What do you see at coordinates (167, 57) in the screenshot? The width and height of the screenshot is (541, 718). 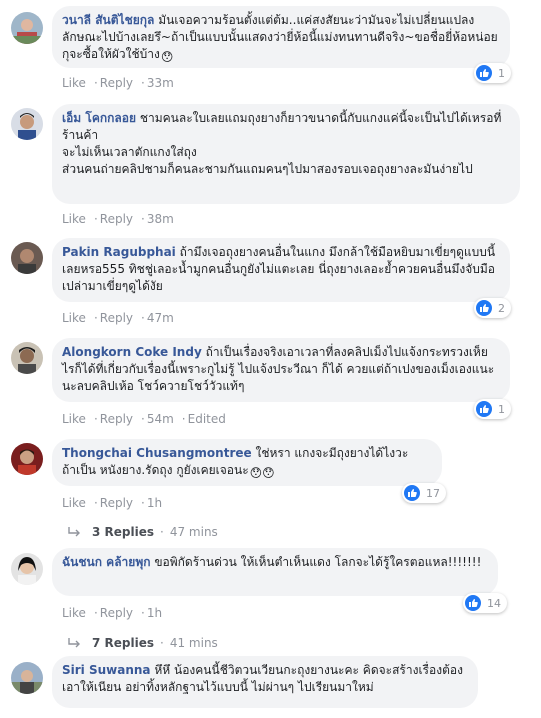 I see `emoji-icon: 😯` at bounding box center [167, 57].